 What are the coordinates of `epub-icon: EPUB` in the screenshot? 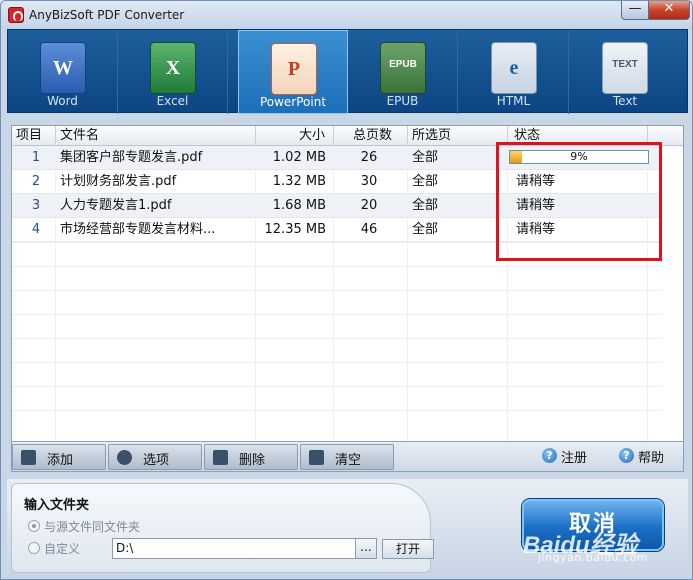 It's located at (403, 68).